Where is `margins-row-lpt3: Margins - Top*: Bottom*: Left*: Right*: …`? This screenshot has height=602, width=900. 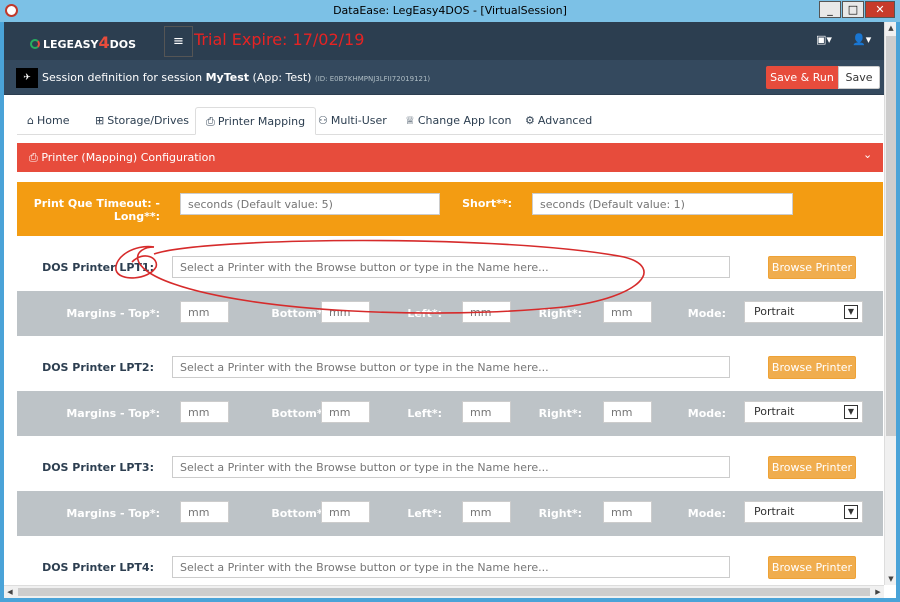 margins-row-lpt3: Margins - Top*: Bottom*: Left*: Right*: … is located at coordinates (450, 513).